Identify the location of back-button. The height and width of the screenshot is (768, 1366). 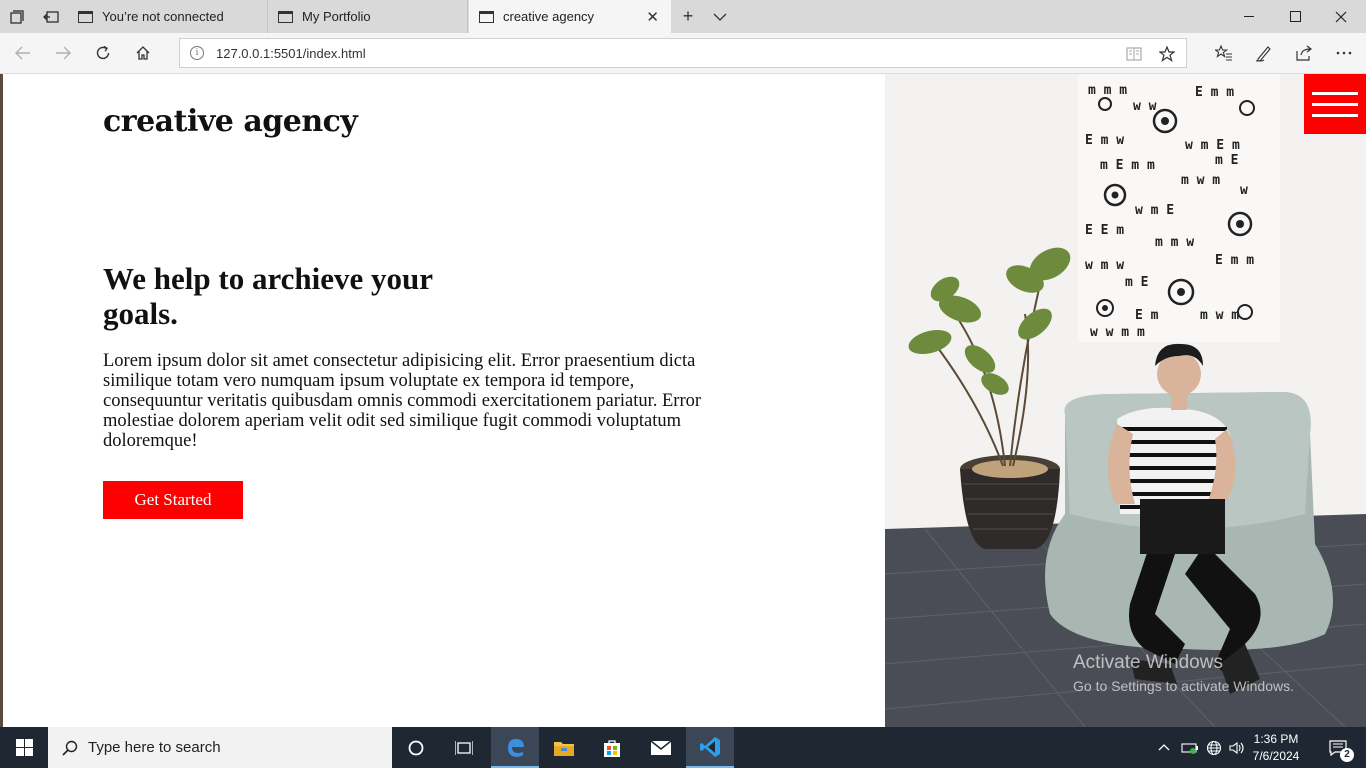
(23, 53).